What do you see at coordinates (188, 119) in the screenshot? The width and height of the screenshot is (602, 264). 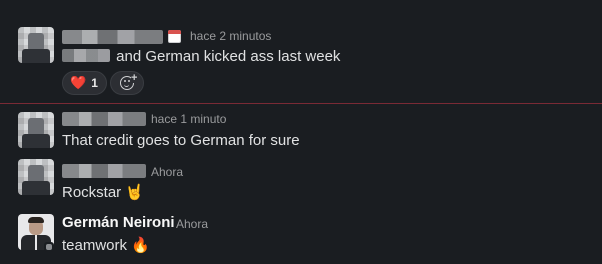 I see `message-timestamp: hace 1 minuto` at bounding box center [188, 119].